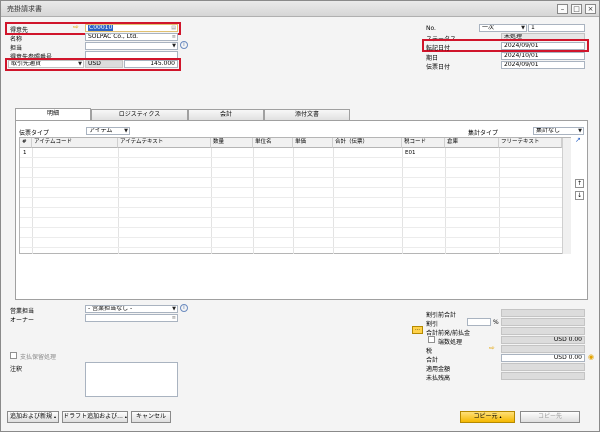 This screenshot has width=600, height=432. Describe the element at coordinates (22, 320) in the screenshot. I see `owner-label: オーナー` at that location.